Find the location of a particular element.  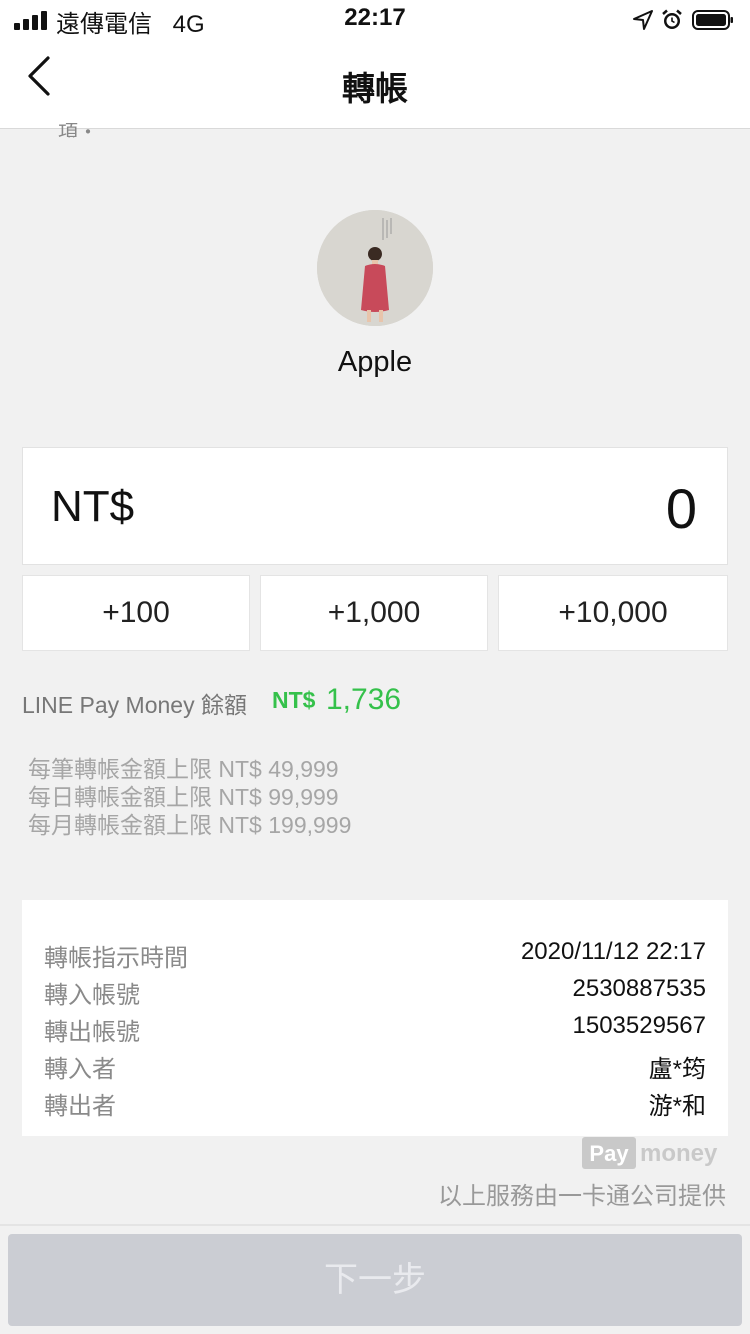

pay-money-logo: Pay money is located at coordinates (650, 1153).